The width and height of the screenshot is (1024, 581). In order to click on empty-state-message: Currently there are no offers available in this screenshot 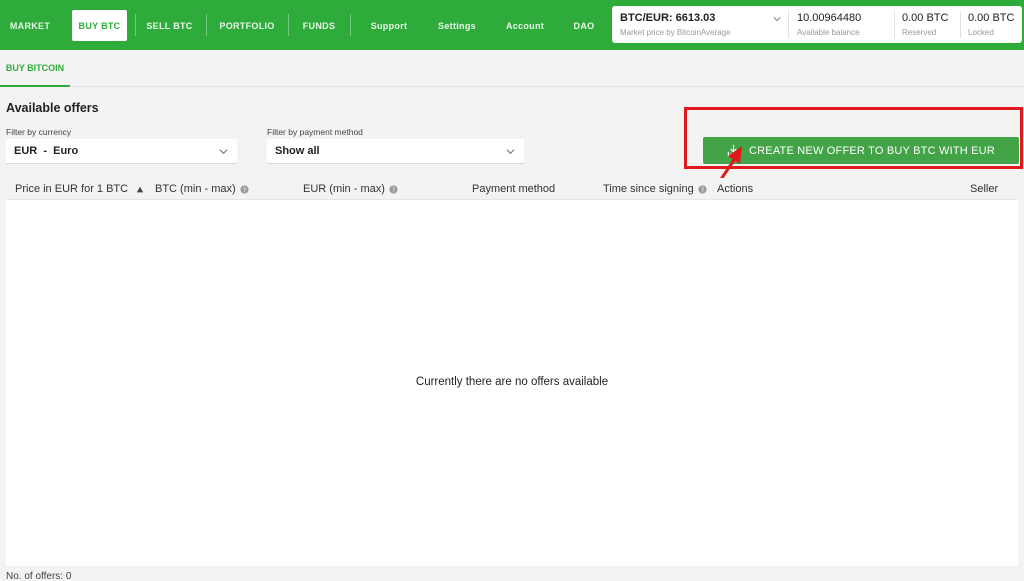, I will do `click(512, 382)`.